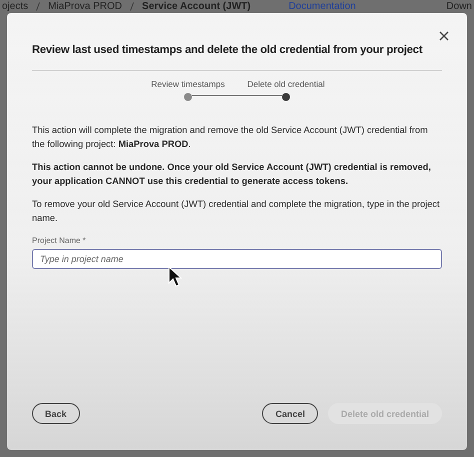  What do you see at coordinates (15, 6) in the screenshot?
I see `breadcrumb-item: ojects` at bounding box center [15, 6].